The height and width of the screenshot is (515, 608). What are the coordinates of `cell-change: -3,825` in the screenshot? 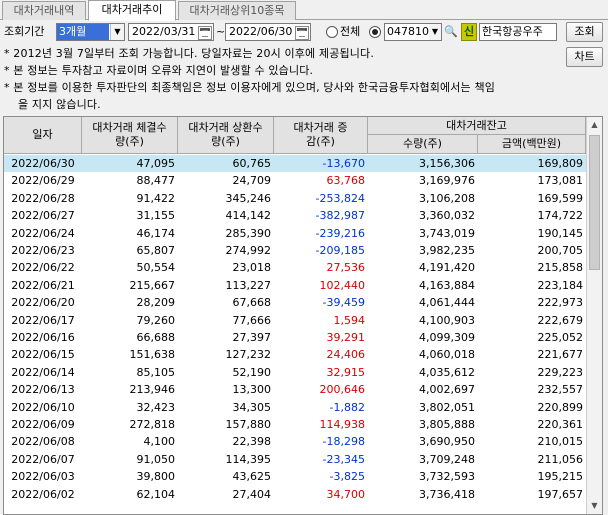 It's located at (347, 477).